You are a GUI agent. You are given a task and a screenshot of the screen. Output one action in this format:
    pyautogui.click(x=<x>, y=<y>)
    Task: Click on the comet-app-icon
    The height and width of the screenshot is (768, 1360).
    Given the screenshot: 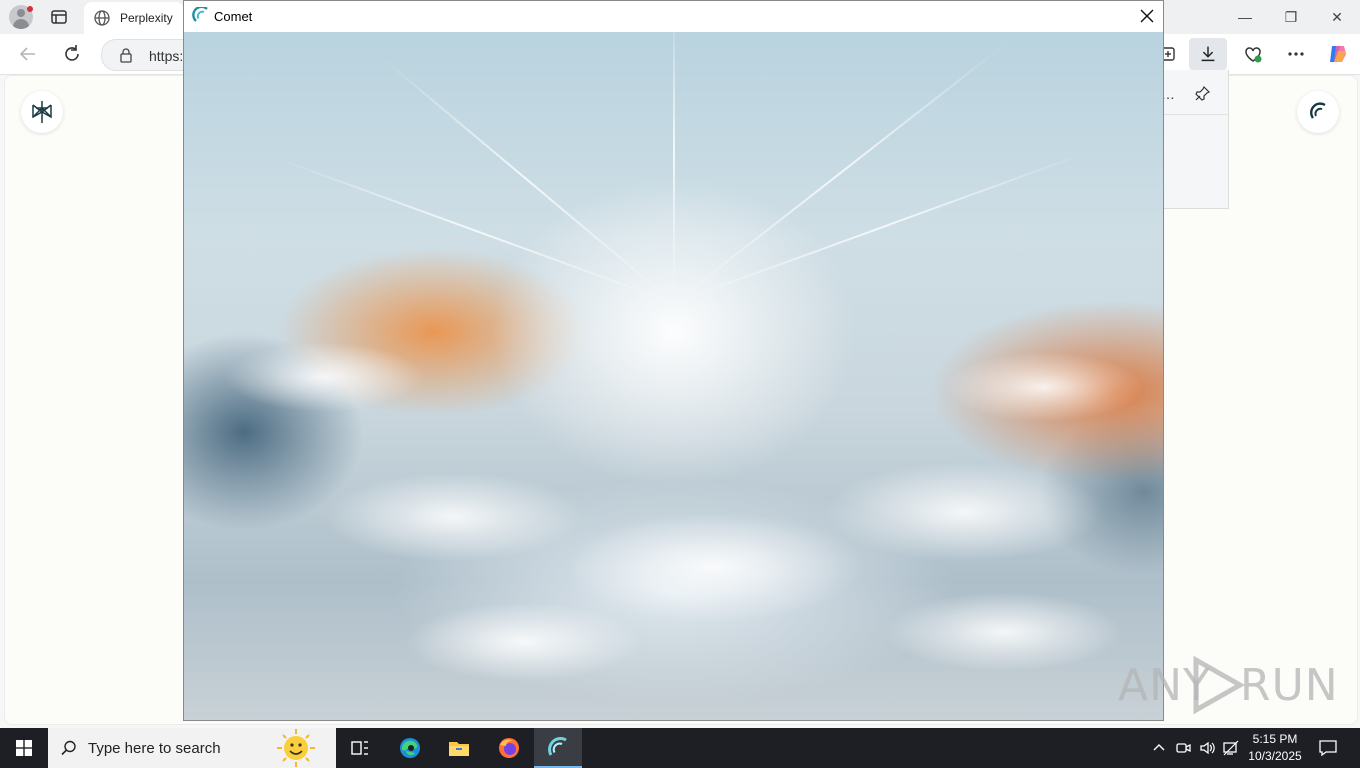 What is the action you would take?
    pyautogui.click(x=200, y=14)
    